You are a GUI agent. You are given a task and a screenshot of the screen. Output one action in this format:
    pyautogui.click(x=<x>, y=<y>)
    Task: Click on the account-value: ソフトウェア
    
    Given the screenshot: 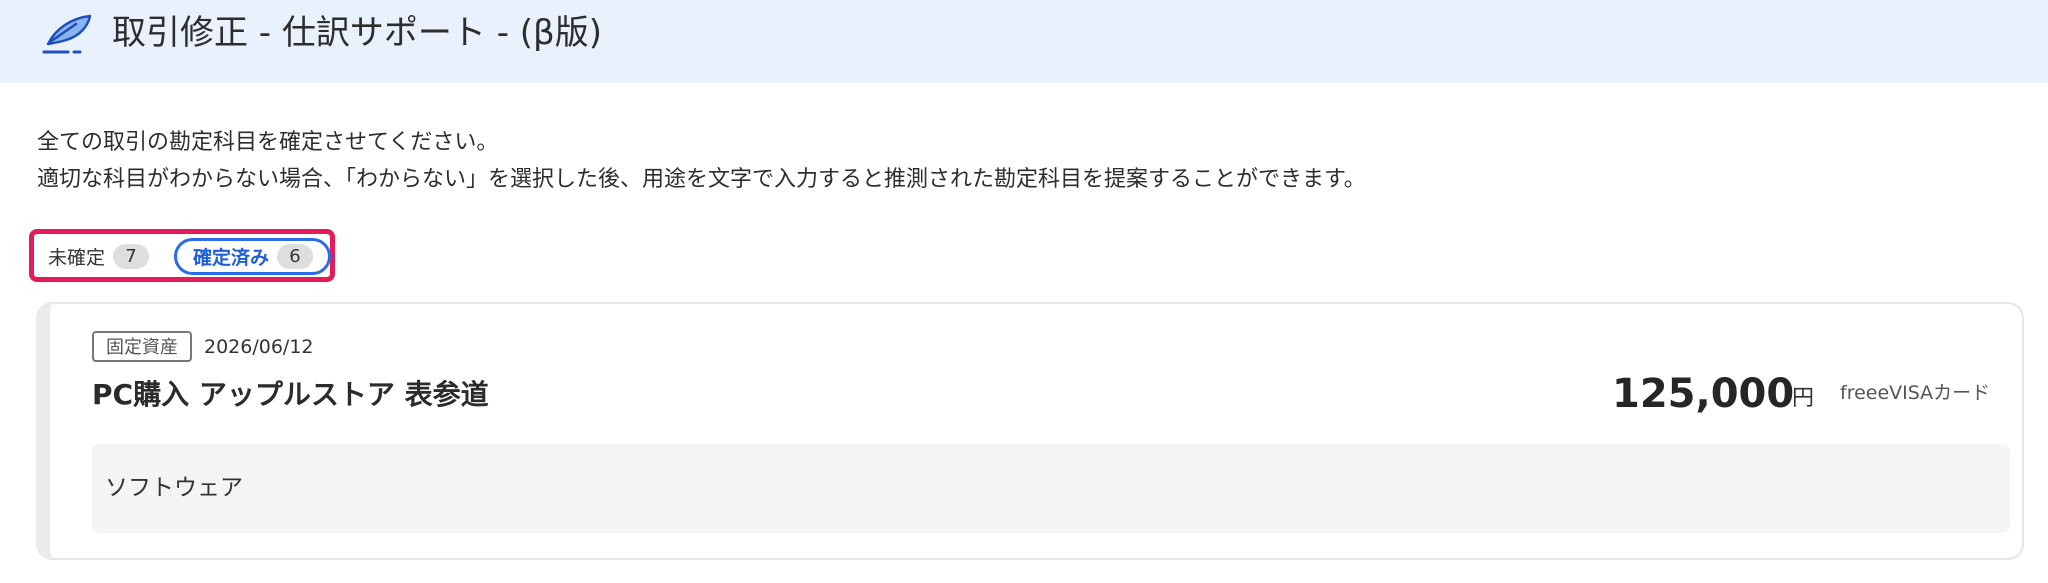 What is the action you would take?
    pyautogui.click(x=174, y=488)
    